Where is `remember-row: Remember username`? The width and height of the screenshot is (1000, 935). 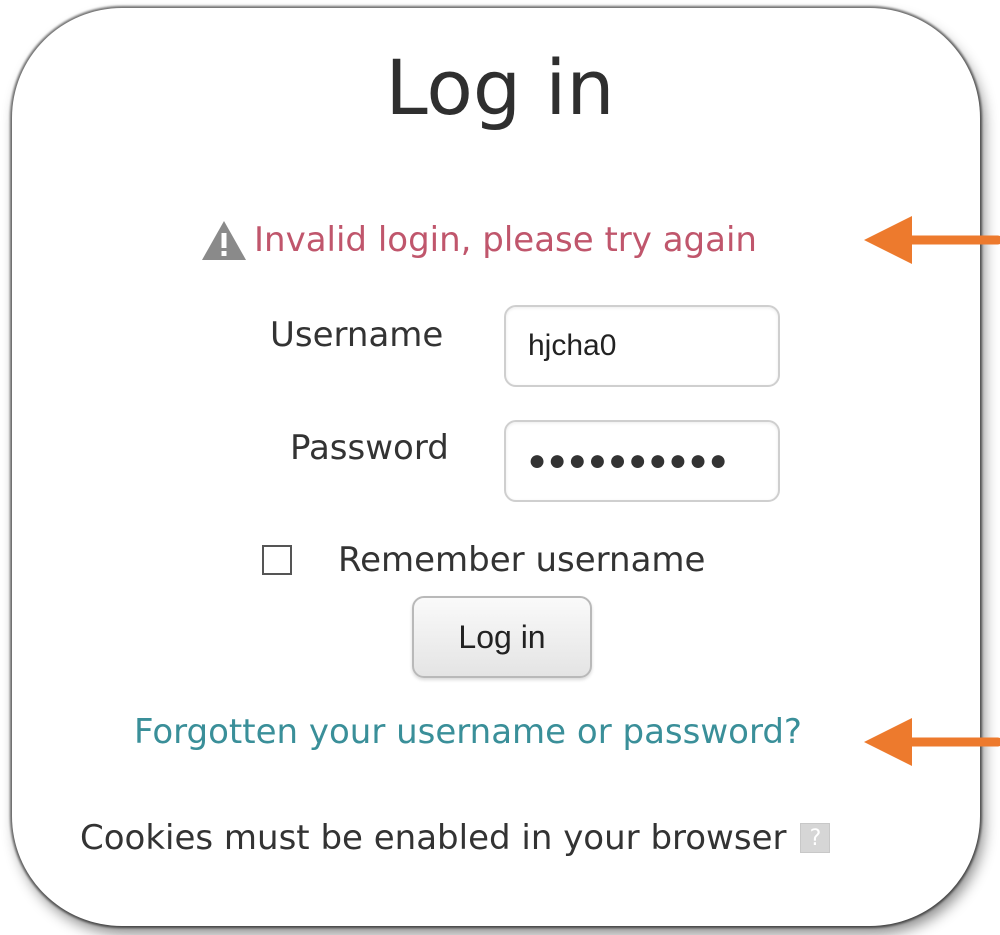 remember-row: Remember username is located at coordinates (483, 560).